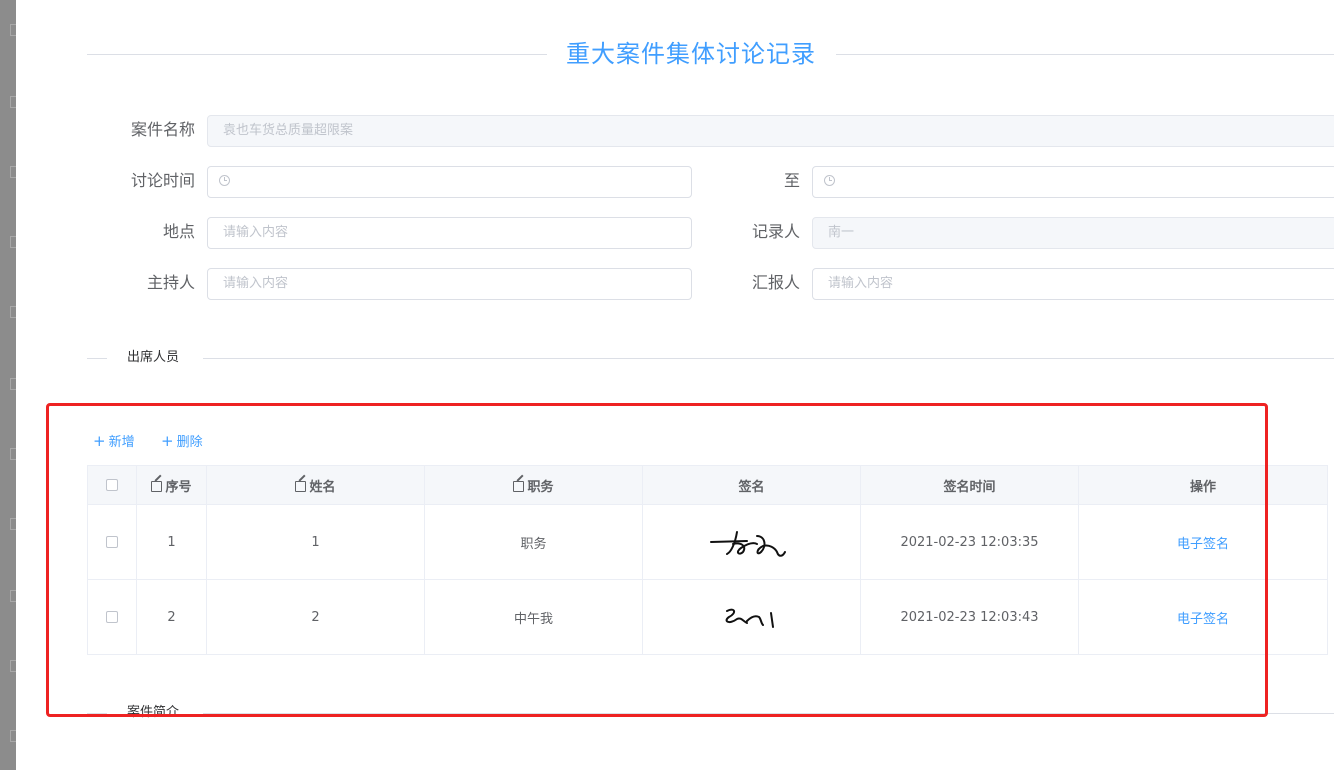 The image size is (1334, 770). What do you see at coordinates (1203, 485) in the screenshot?
I see `column-header-action: 操作` at bounding box center [1203, 485].